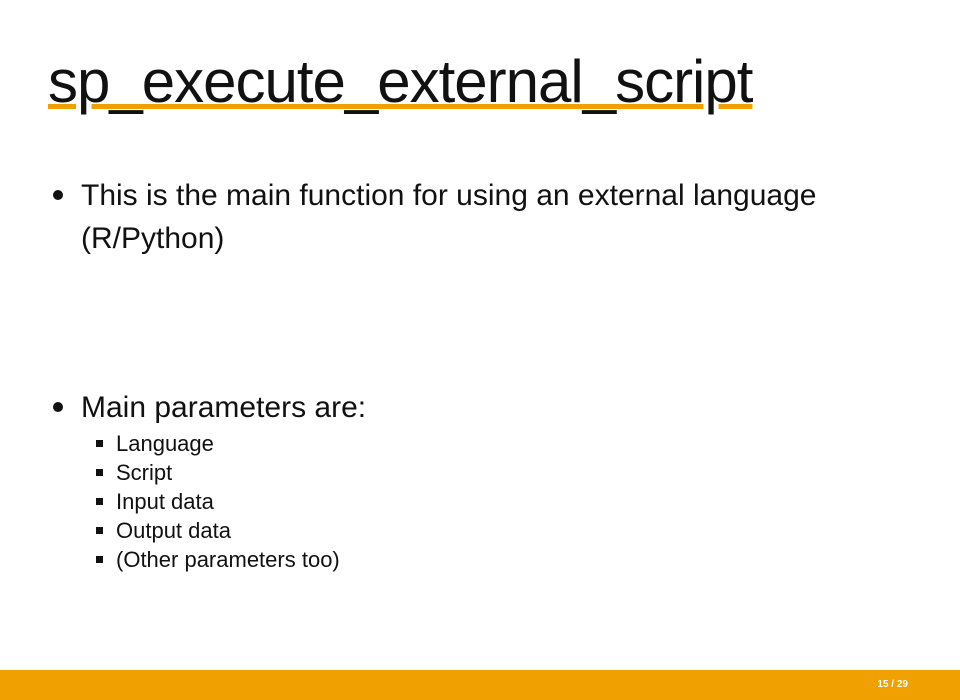 The width and height of the screenshot is (960, 700). I want to click on bullet-text: Main parameters are:, so click(224, 407).